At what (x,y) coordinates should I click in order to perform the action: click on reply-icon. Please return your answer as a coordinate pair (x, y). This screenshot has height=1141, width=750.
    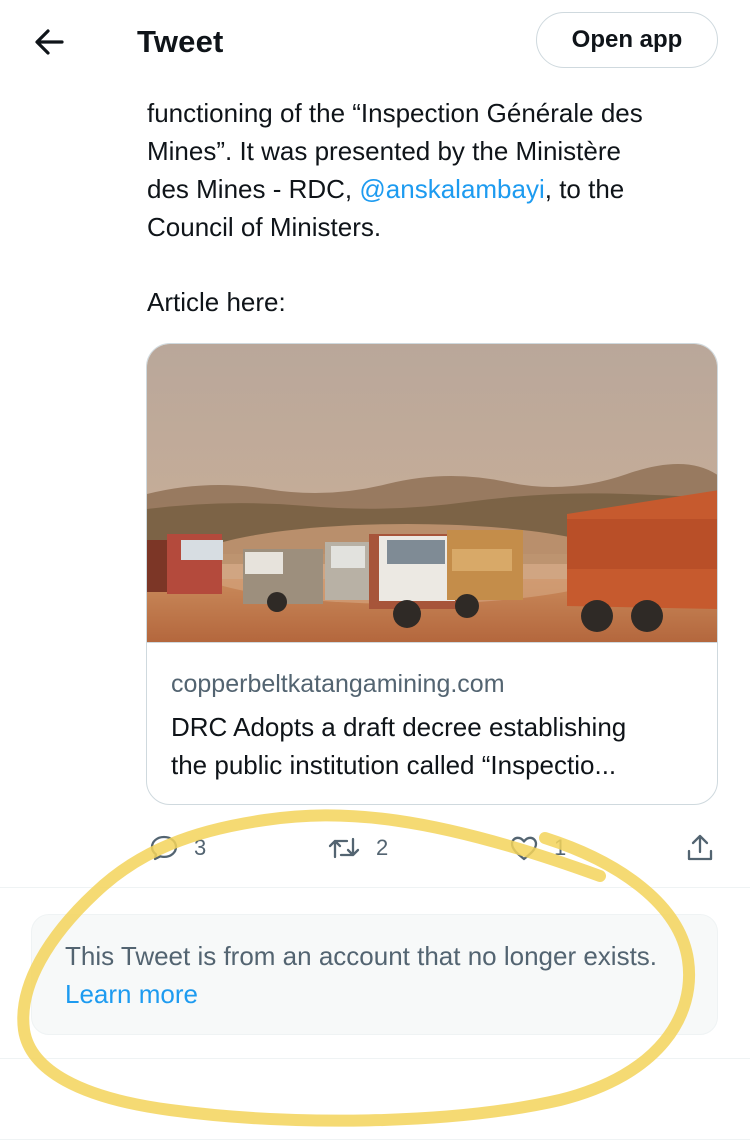
    Looking at the image, I should click on (164, 848).